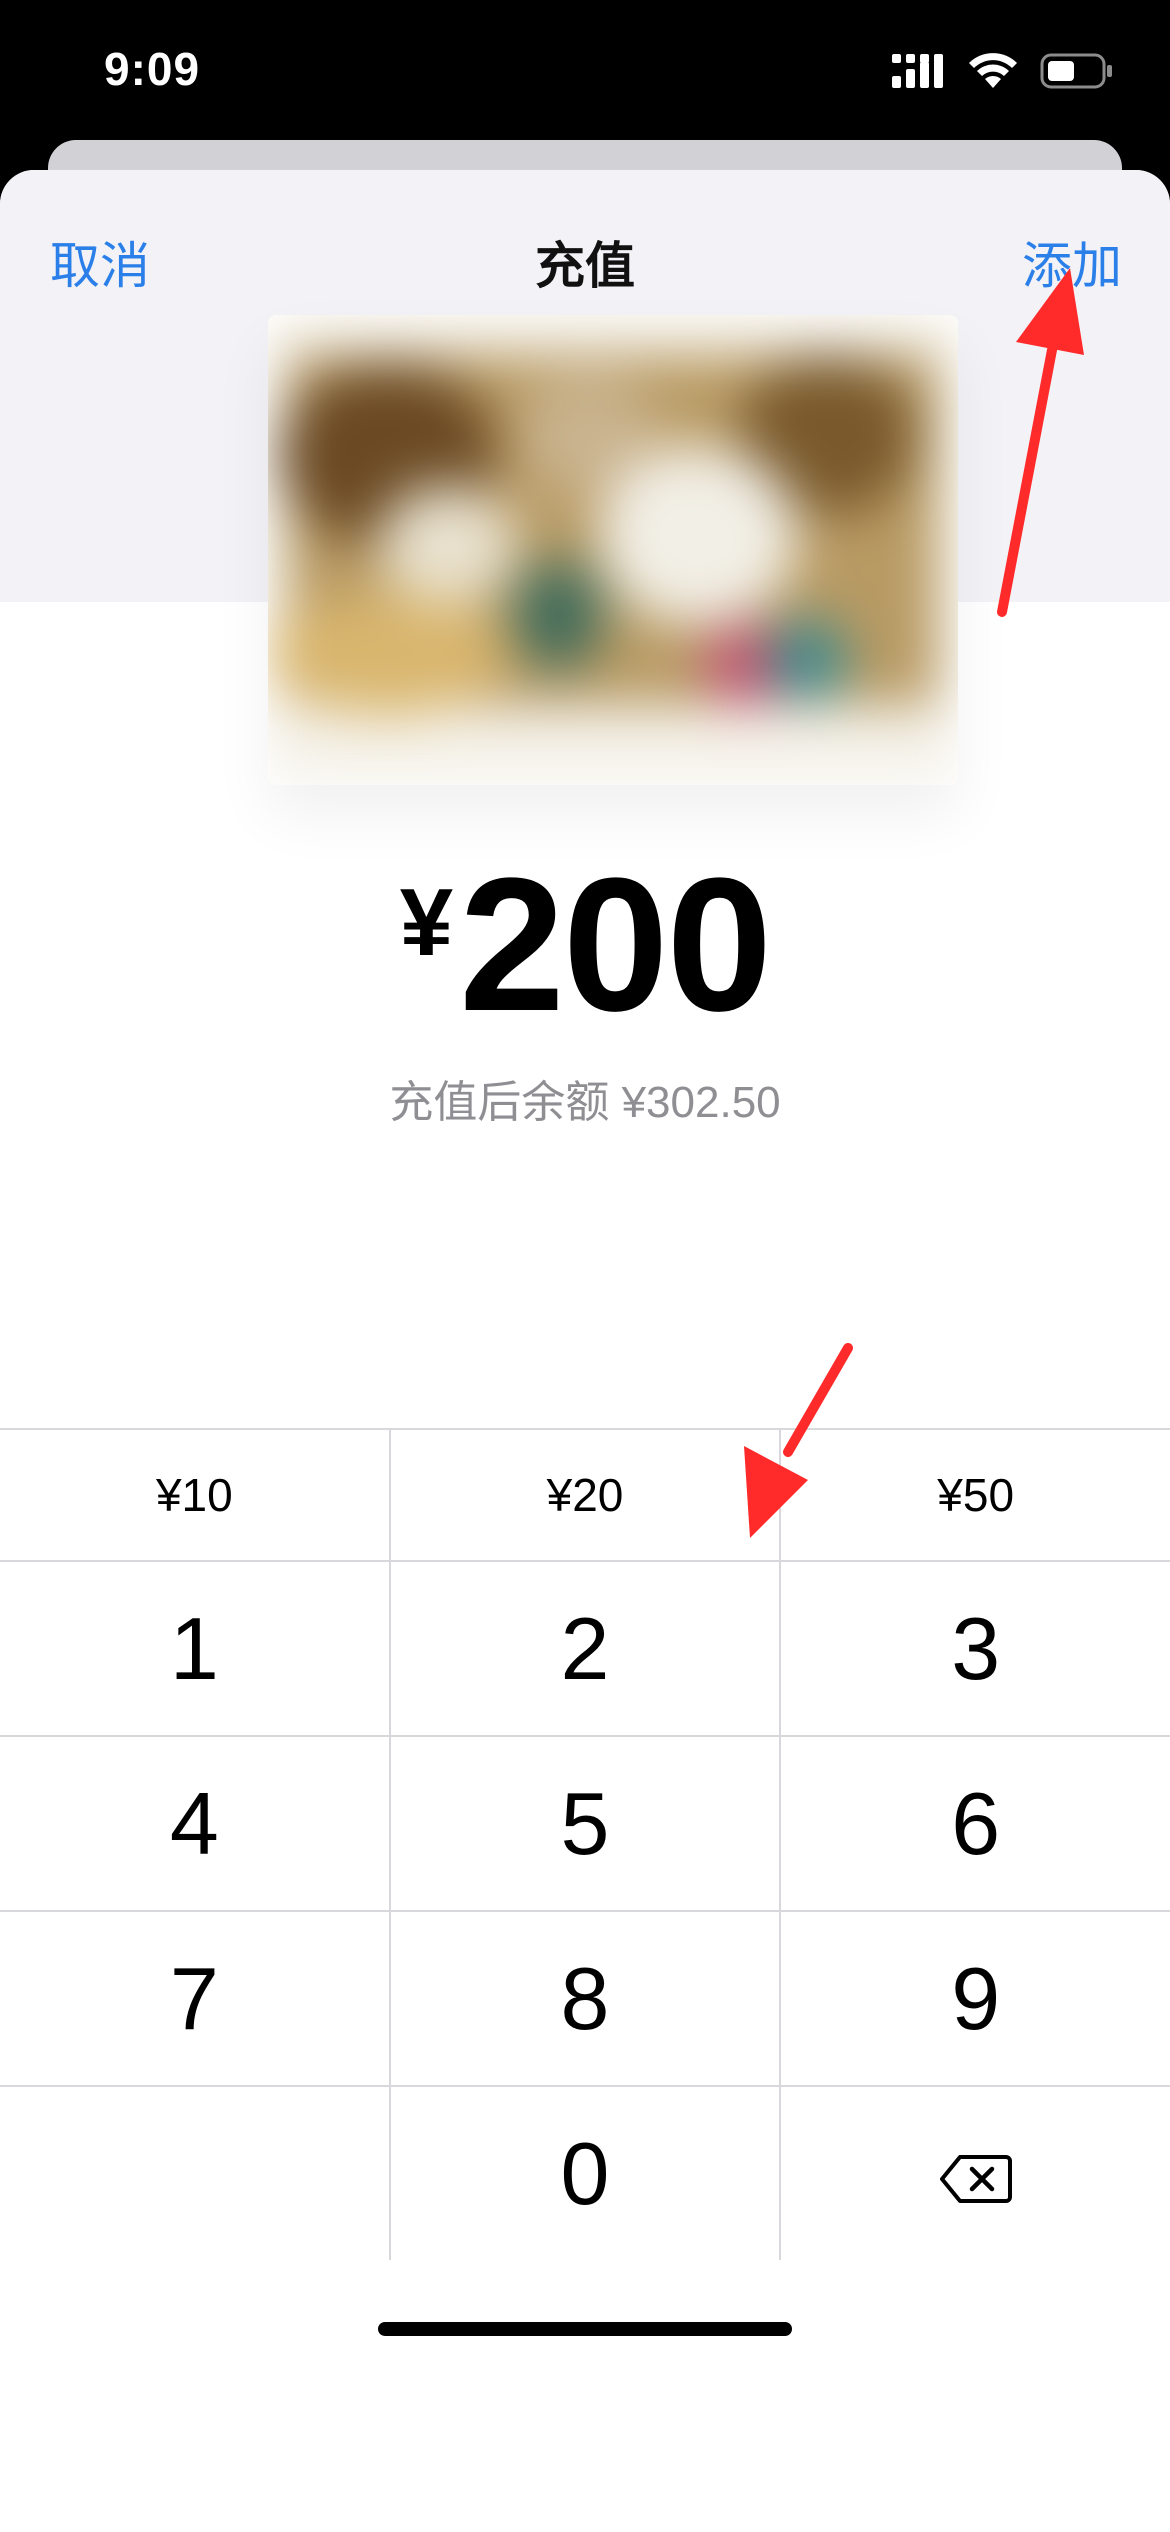 Image resolution: width=1170 pixels, height=2532 pixels. I want to click on cellular-signal-icon, so click(919, 73).